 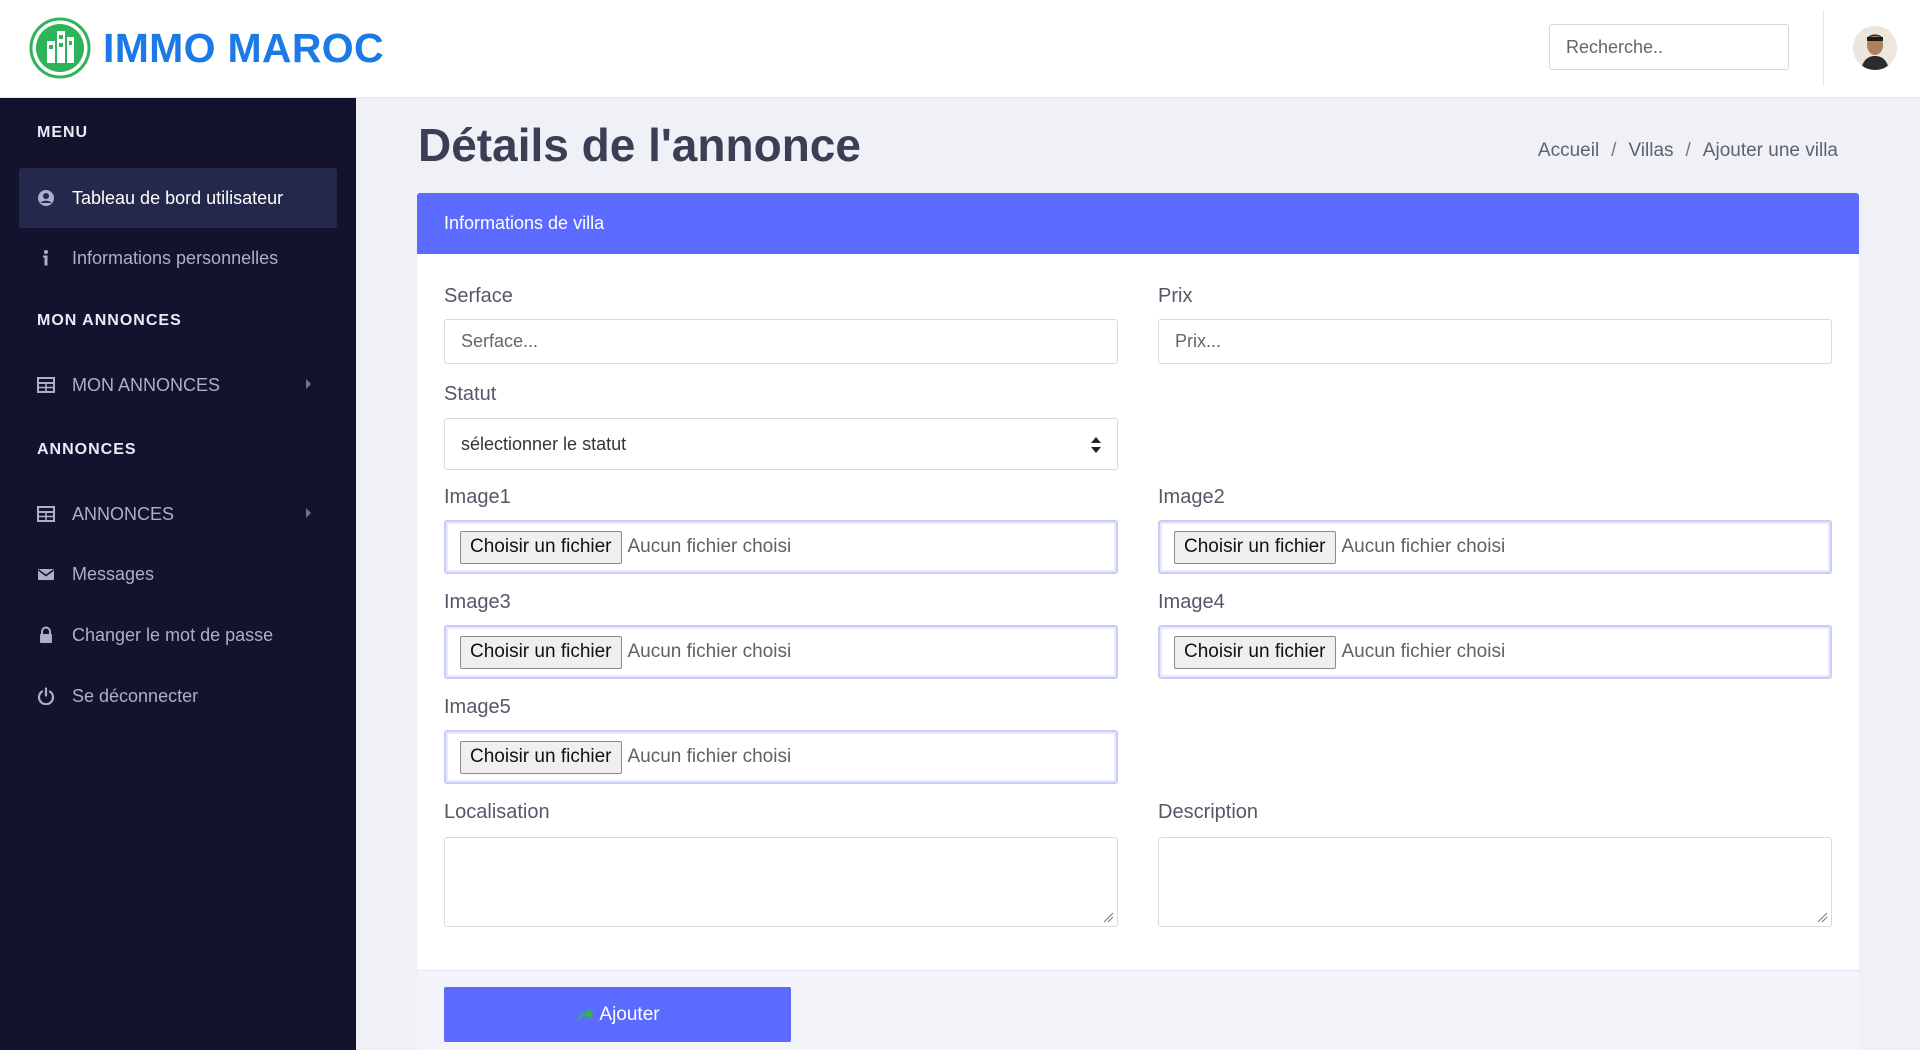 I want to click on sidebar-item-change-password: Changer le mot de passe, so click(x=178, y=635).